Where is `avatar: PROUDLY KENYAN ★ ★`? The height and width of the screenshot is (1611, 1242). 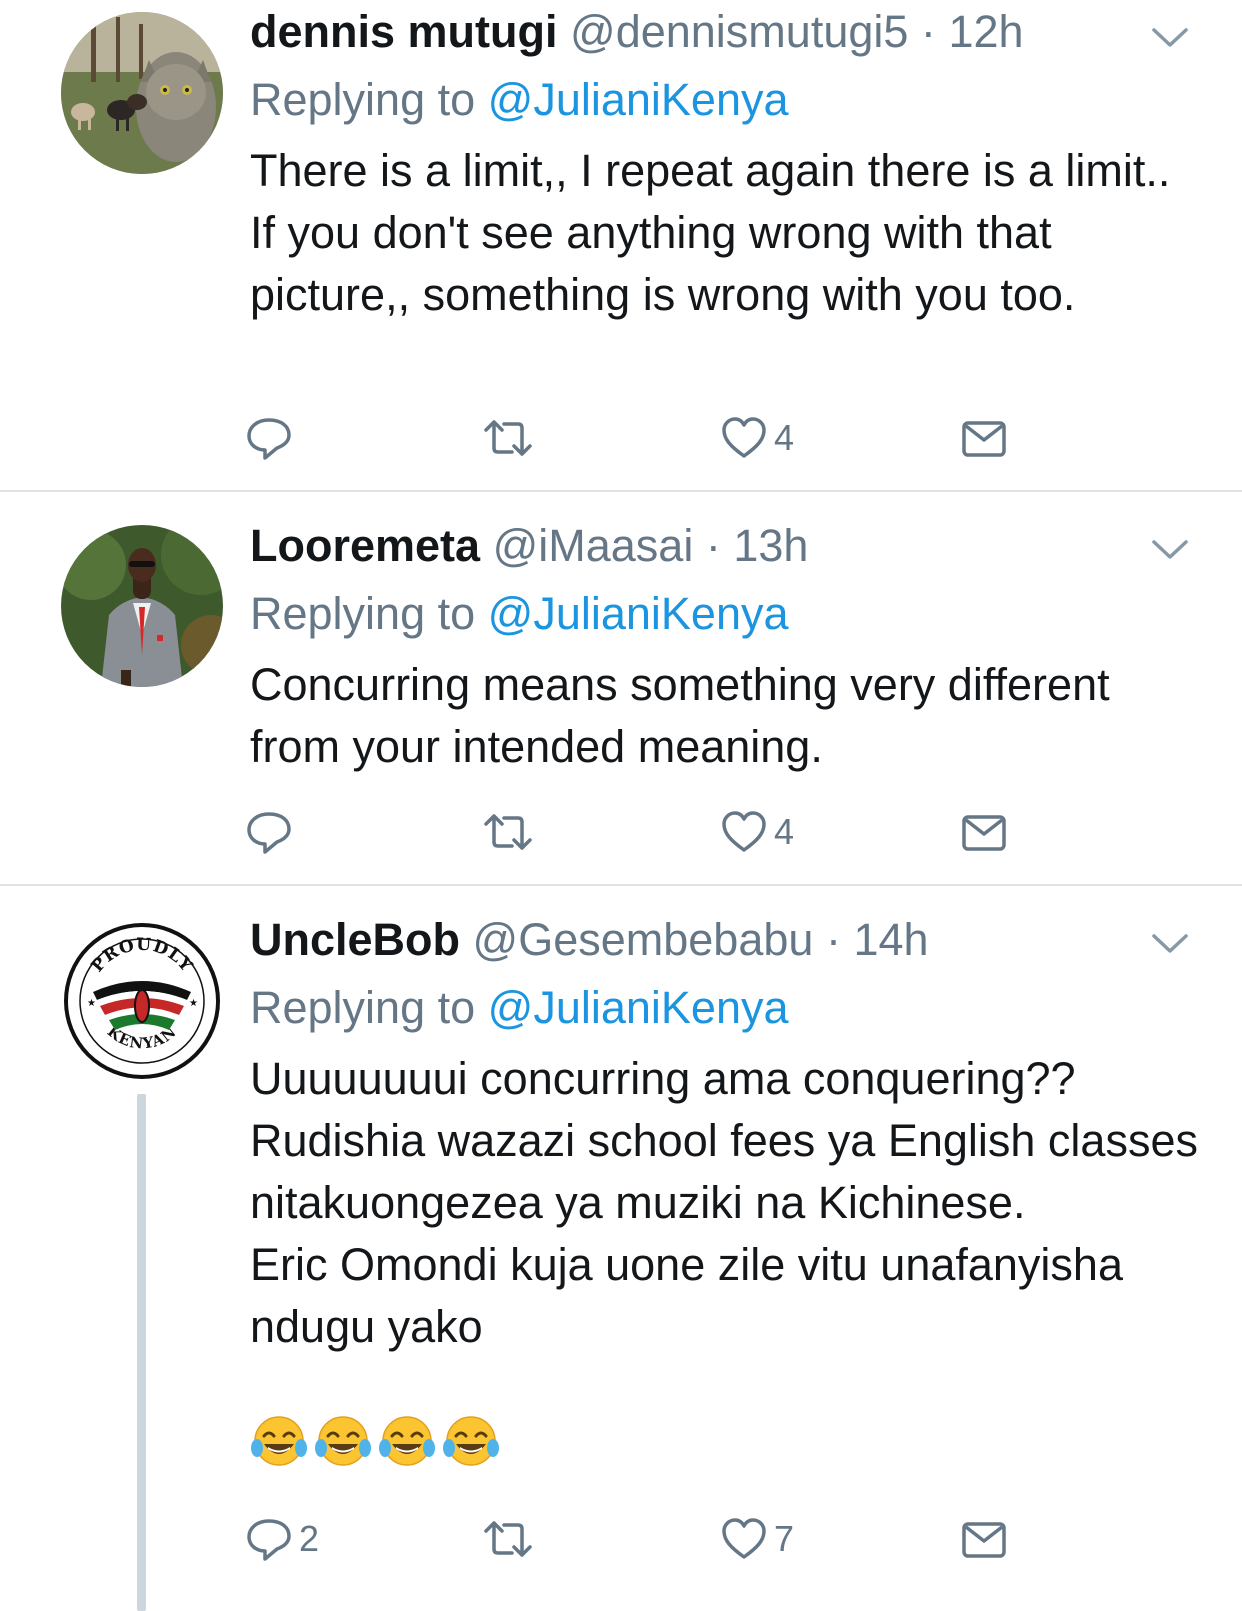 avatar: PROUDLY KENYAN ★ ★ is located at coordinates (142, 1001).